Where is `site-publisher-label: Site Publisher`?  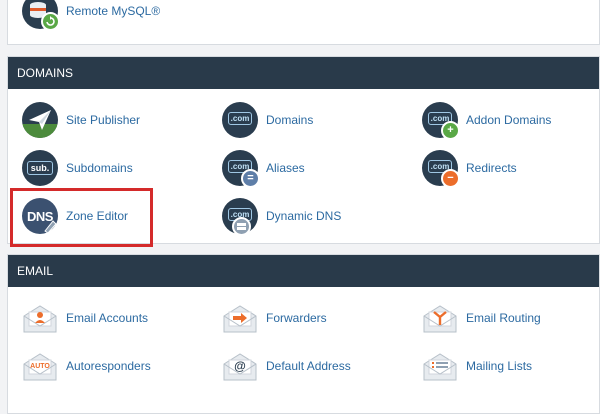 site-publisher-label: Site Publisher is located at coordinates (103, 120).